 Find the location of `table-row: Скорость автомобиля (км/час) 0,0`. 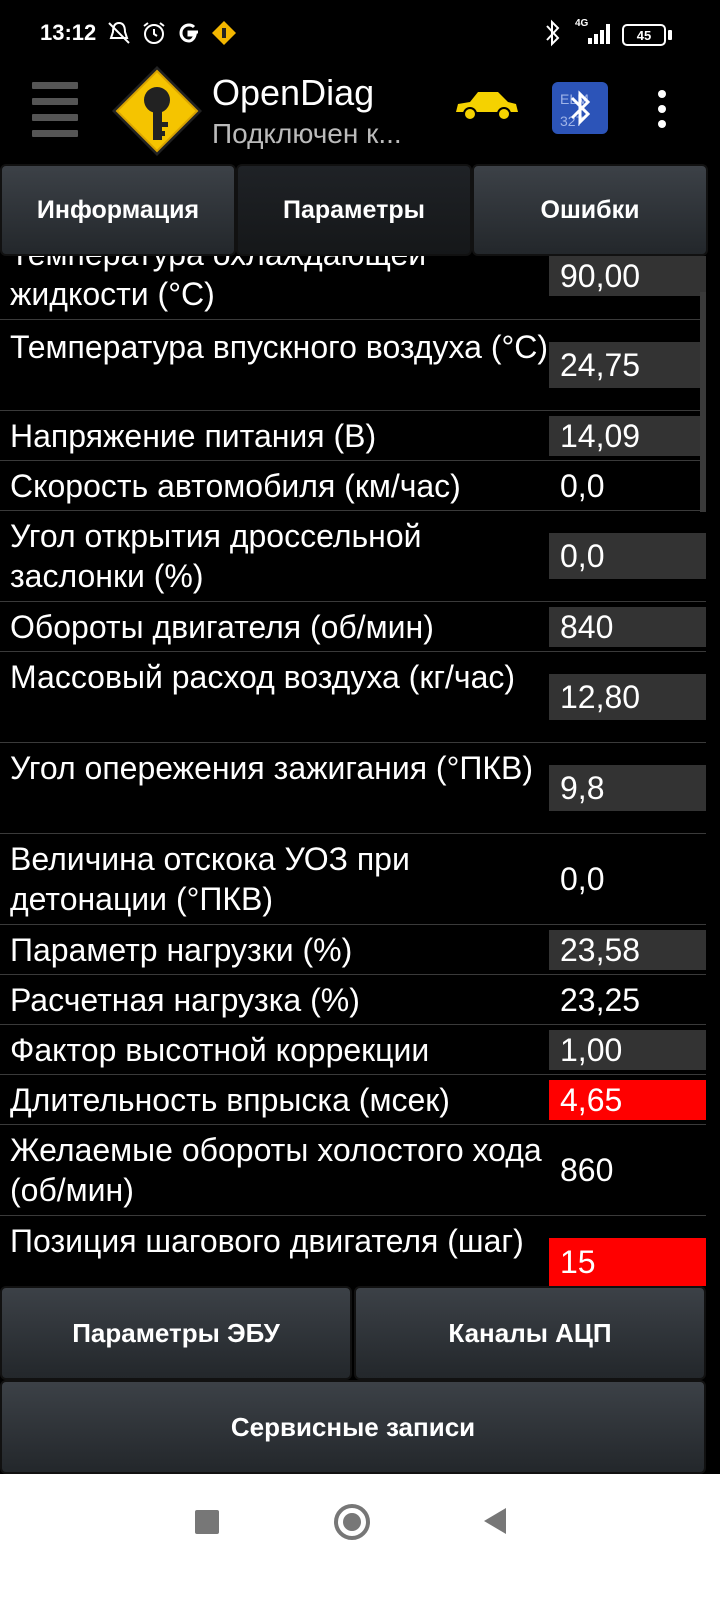

table-row: Скорость автомобиля (км/час) 0,0 is located at coordinates (353, 486).